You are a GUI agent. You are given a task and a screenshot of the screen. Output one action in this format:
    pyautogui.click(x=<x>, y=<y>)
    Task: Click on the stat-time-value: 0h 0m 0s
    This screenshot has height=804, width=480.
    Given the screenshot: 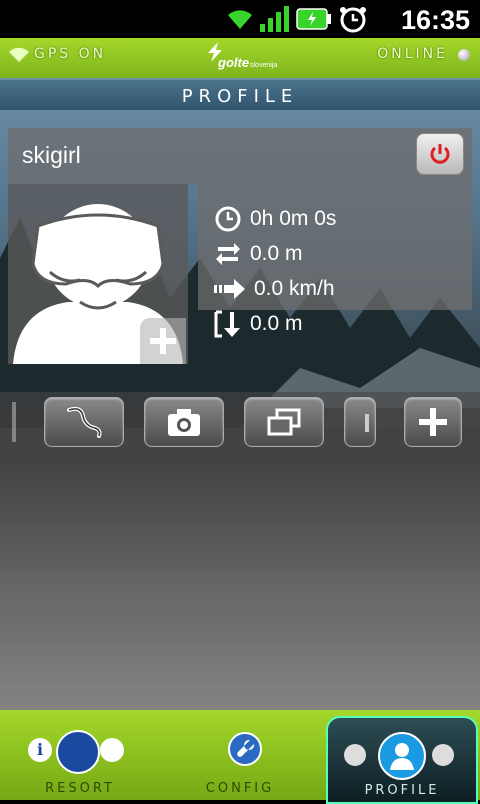 What is the action you would take?
    pyautogui.click(x=293, y=218)
    